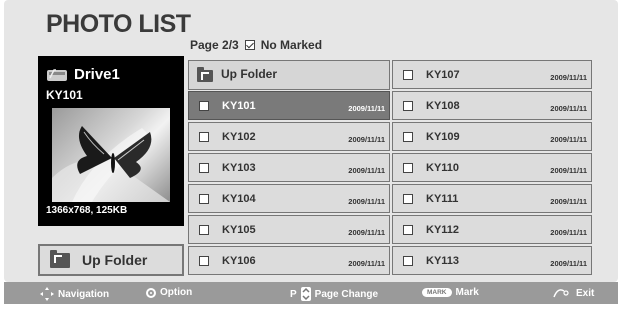 The width and height of the screenshot is (622, 316). What do you see at coordinates (585, 293) in the screenshot?
I see `exit-label: Exit` at bounding box center [585, 293].